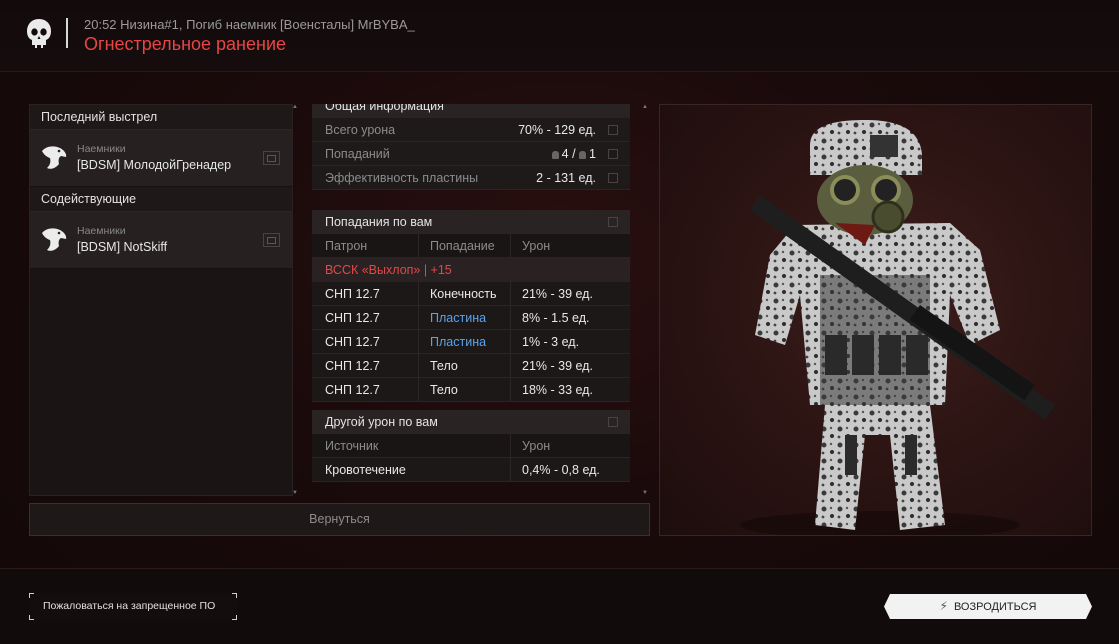  I want to click on last-shot-heading: Последний выстрел, so click(161, 117).